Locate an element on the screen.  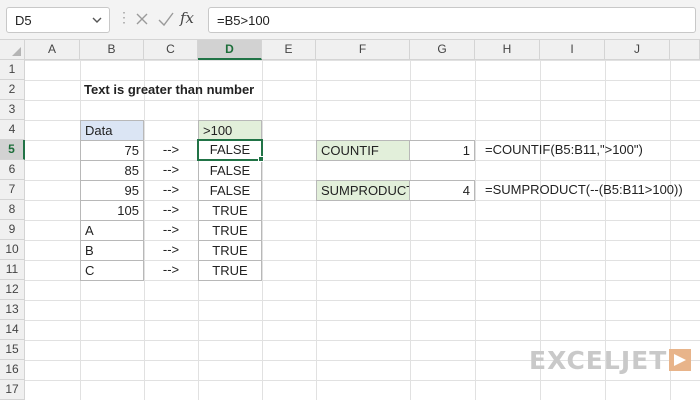
sumproduct-value-cell: 4 is located at coordinates (442, 190).